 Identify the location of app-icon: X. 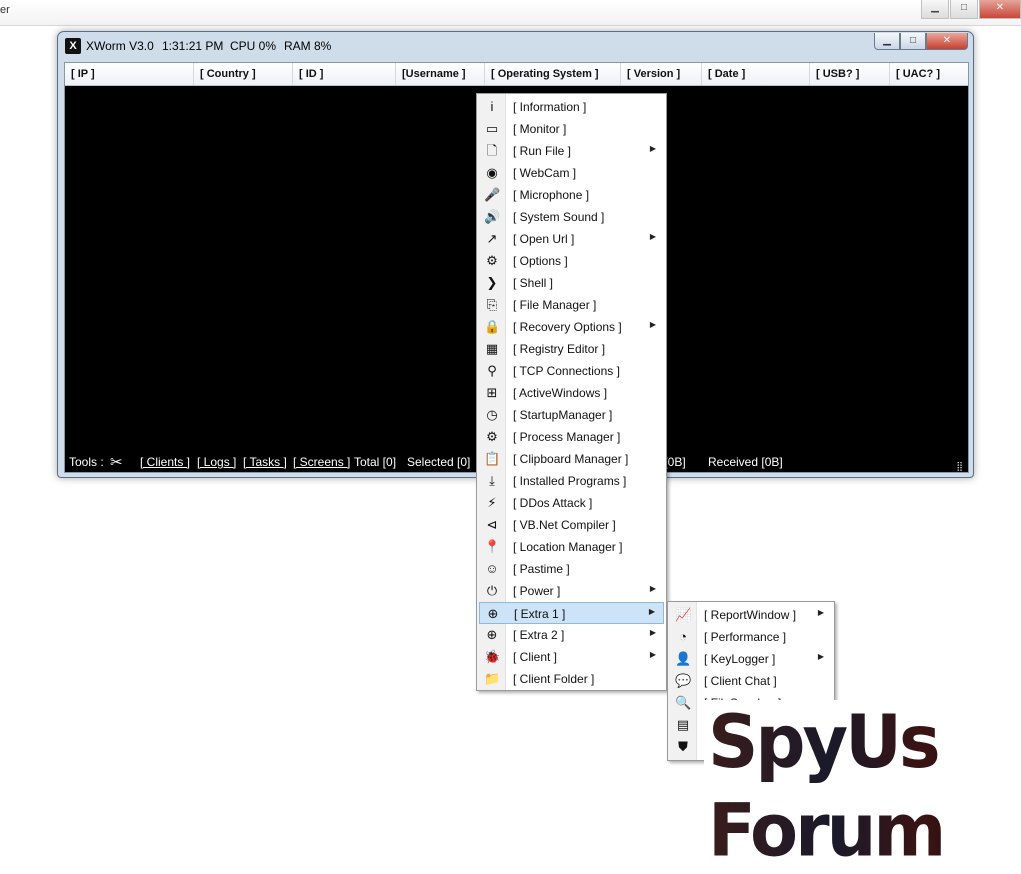
(73, 46).